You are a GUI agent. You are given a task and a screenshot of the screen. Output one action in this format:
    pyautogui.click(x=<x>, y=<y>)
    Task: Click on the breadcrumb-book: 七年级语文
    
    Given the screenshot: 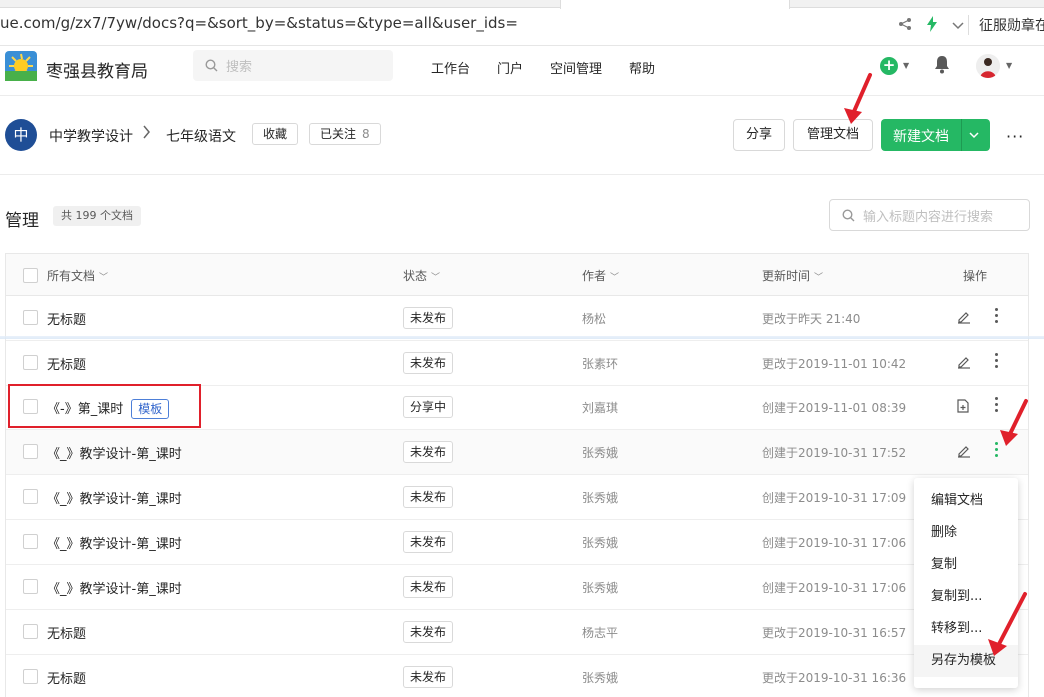 What is the action you would take?
    pyautogui.click(x=201, y=136)
    